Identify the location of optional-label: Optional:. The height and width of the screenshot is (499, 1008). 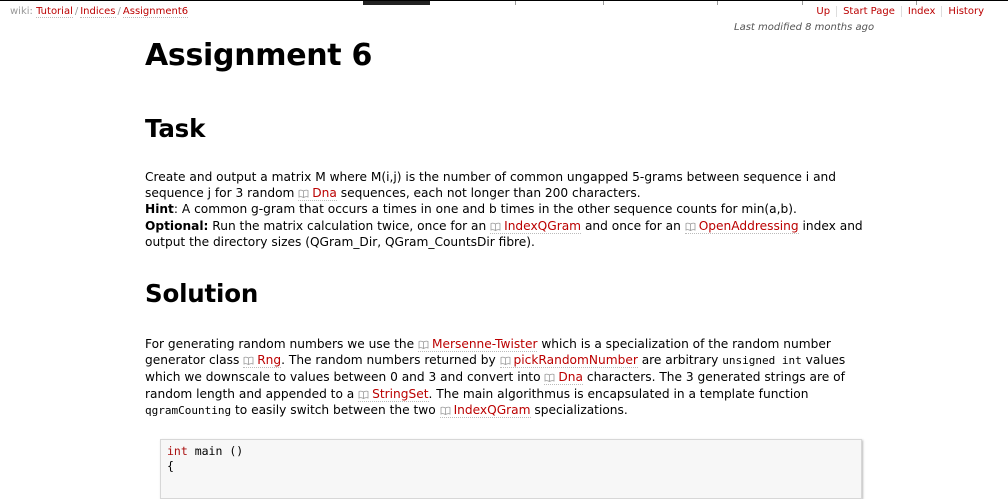
(177, 225).